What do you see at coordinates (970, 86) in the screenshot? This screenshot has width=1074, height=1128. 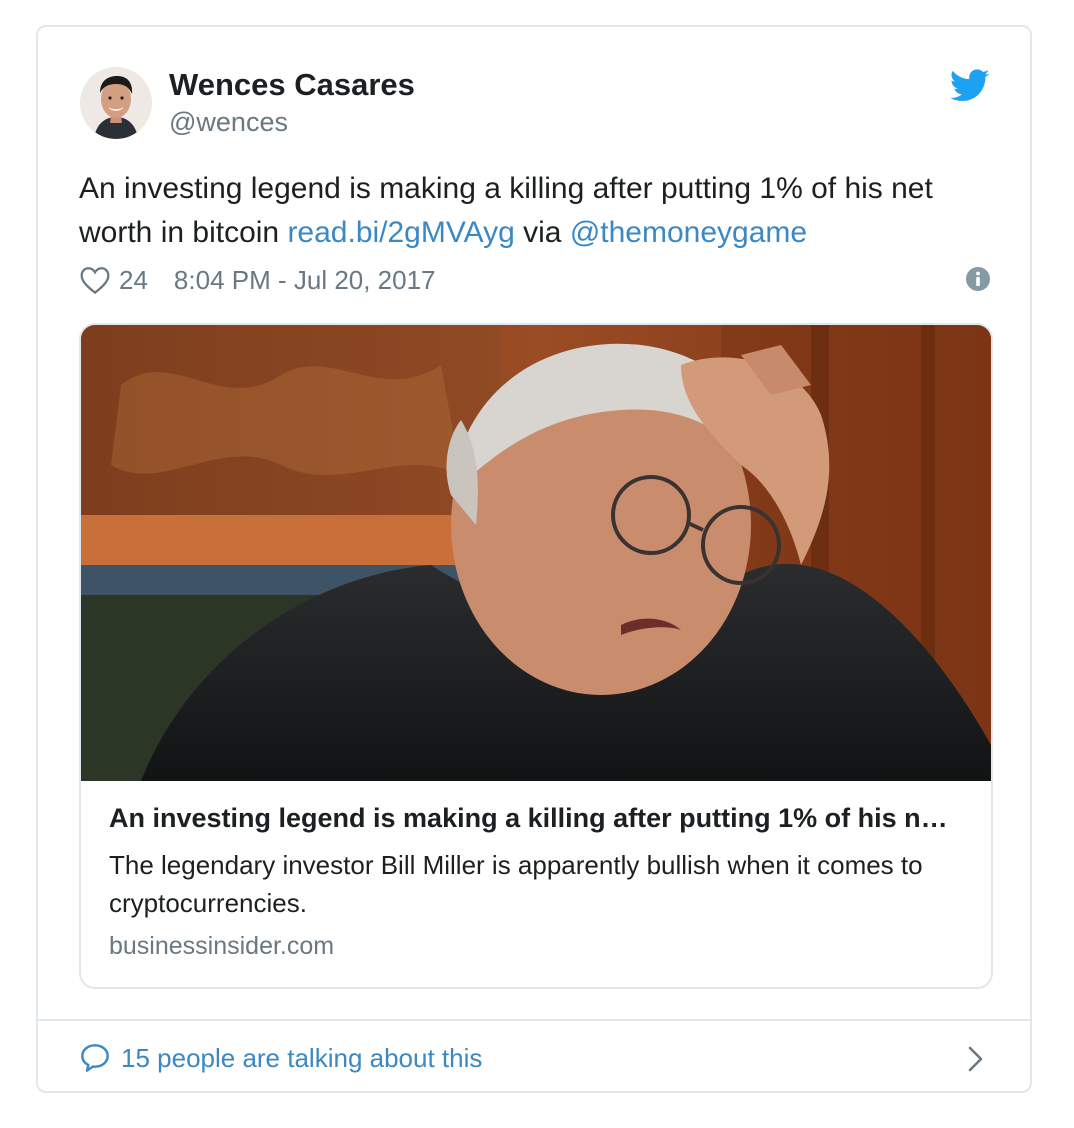 I see `twitter-bird-icon` at bounding box center [970, 86].